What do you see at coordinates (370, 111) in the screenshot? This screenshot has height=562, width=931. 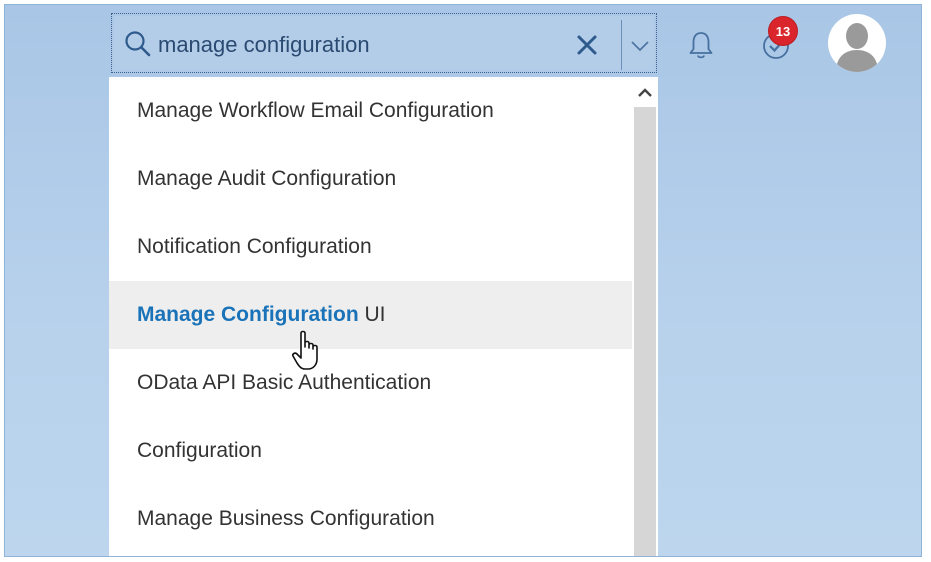 I see `suggestion-item: Manage Workflow Email Configuration` at bounding box center [370, 111].